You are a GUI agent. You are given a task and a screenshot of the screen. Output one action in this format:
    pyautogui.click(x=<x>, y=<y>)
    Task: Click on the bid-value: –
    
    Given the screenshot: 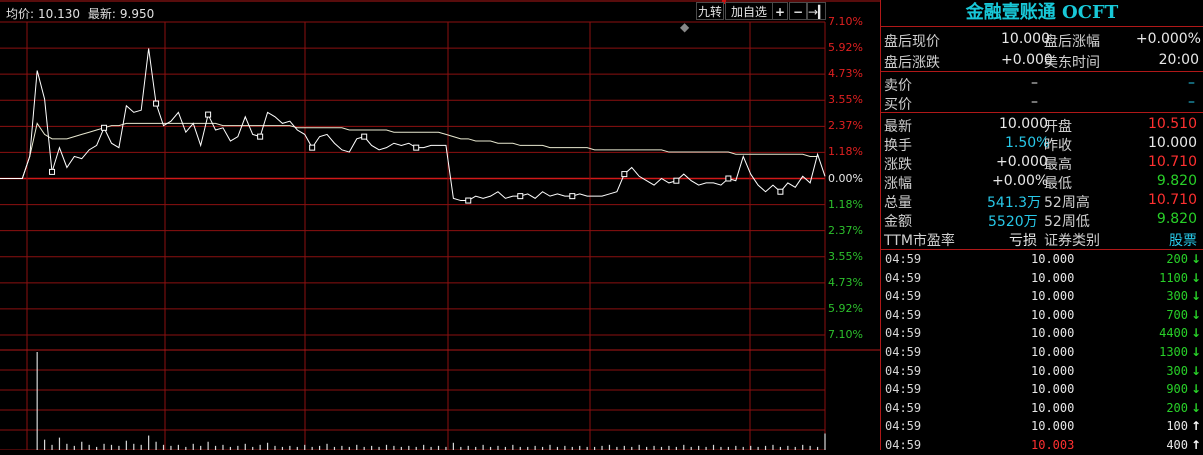 What is the action you would take?
    pyautogui.click(x=1034, y=102)
    